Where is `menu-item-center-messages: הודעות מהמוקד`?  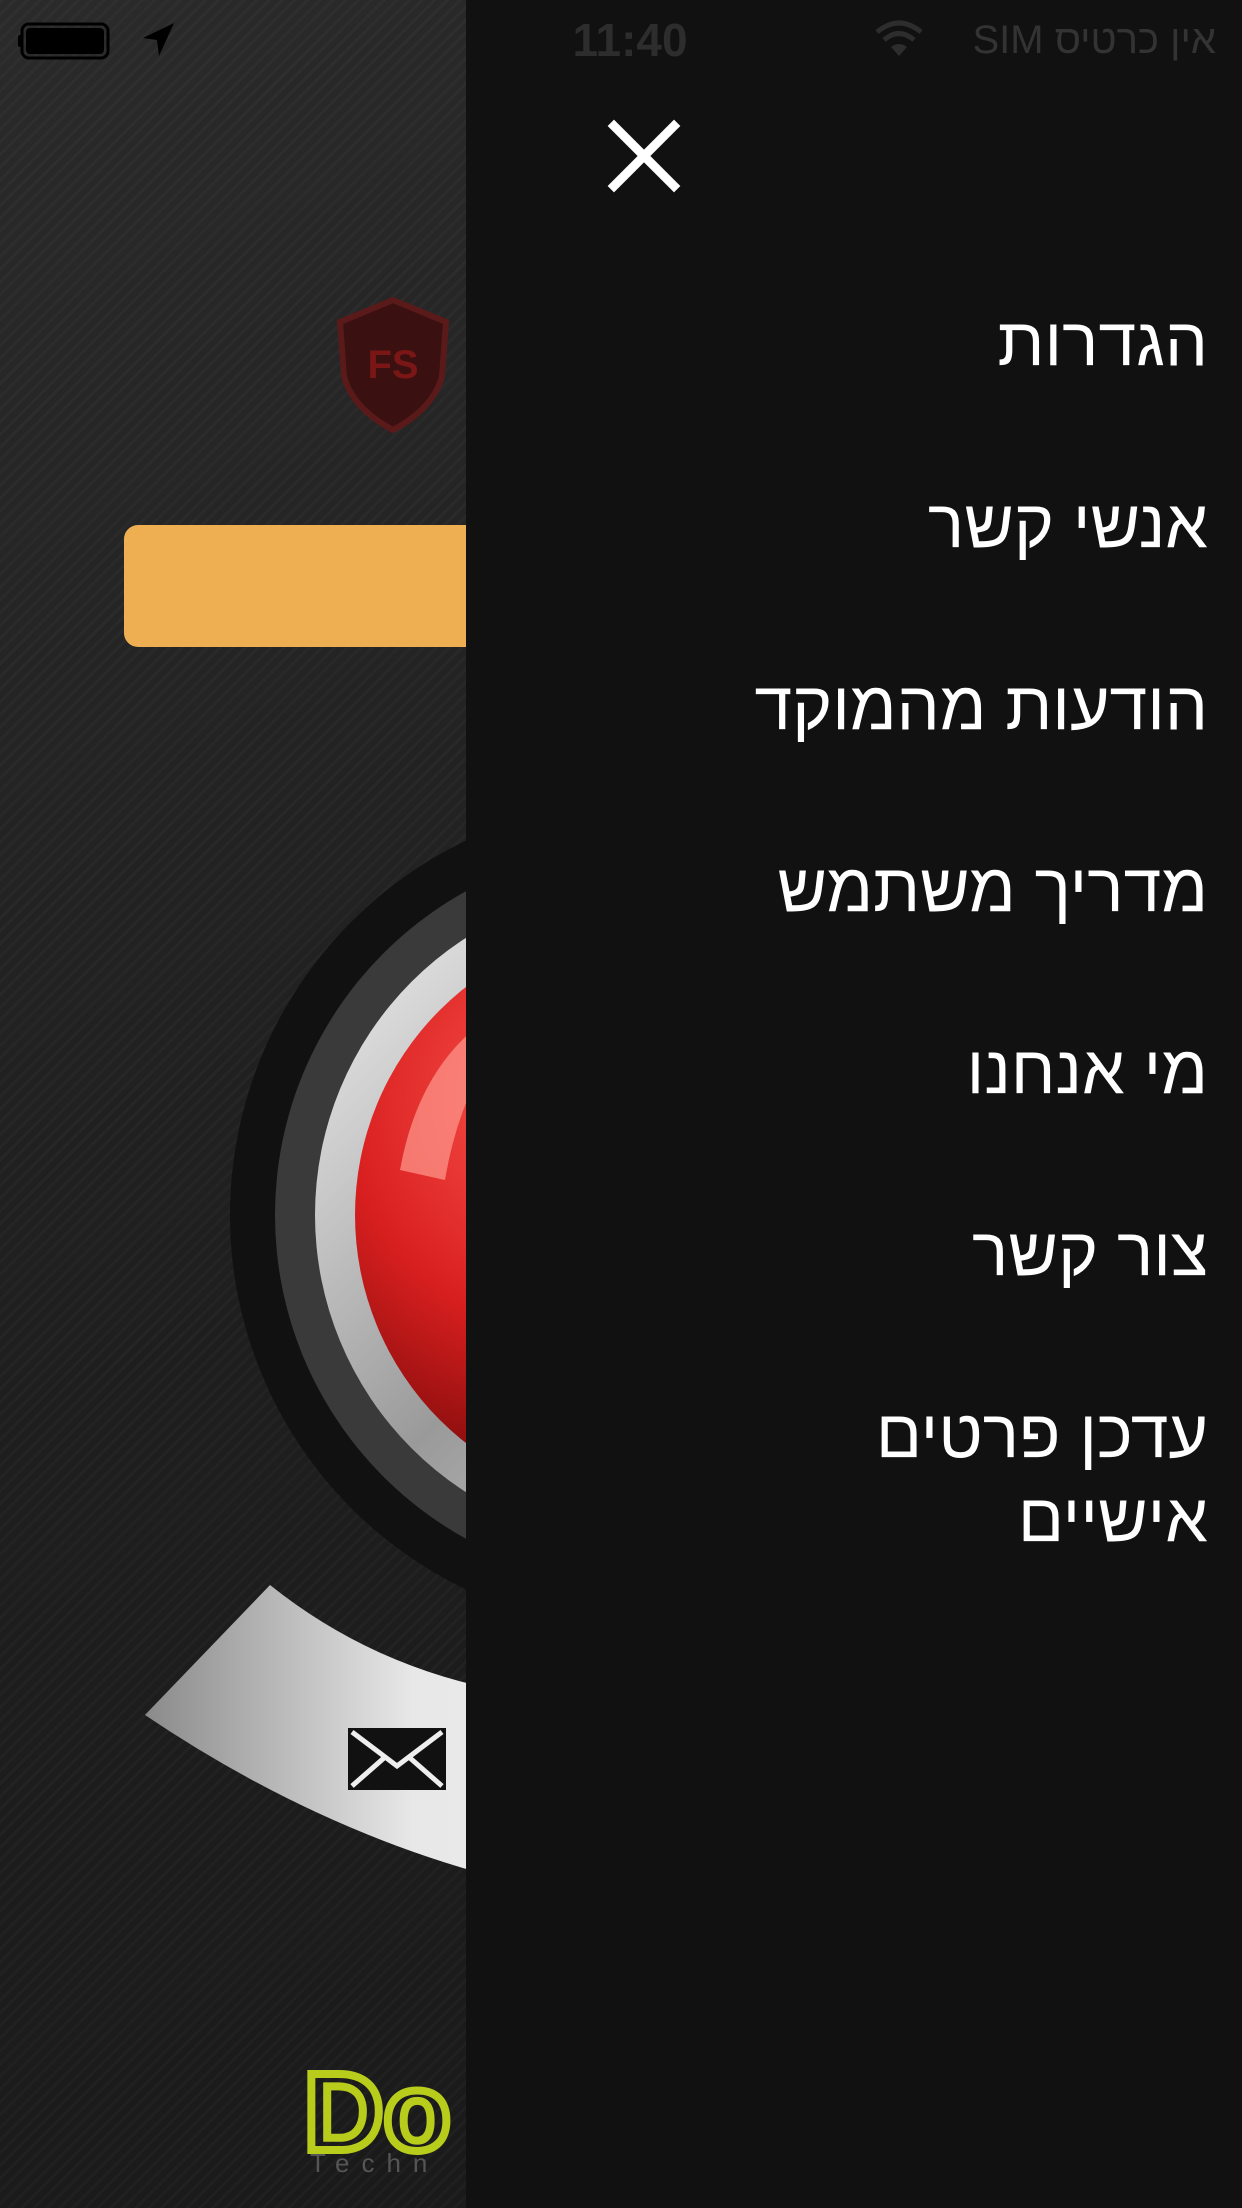 menu-item-center-messages: הודעות מהמוקד is located at coordinates (858, 706).